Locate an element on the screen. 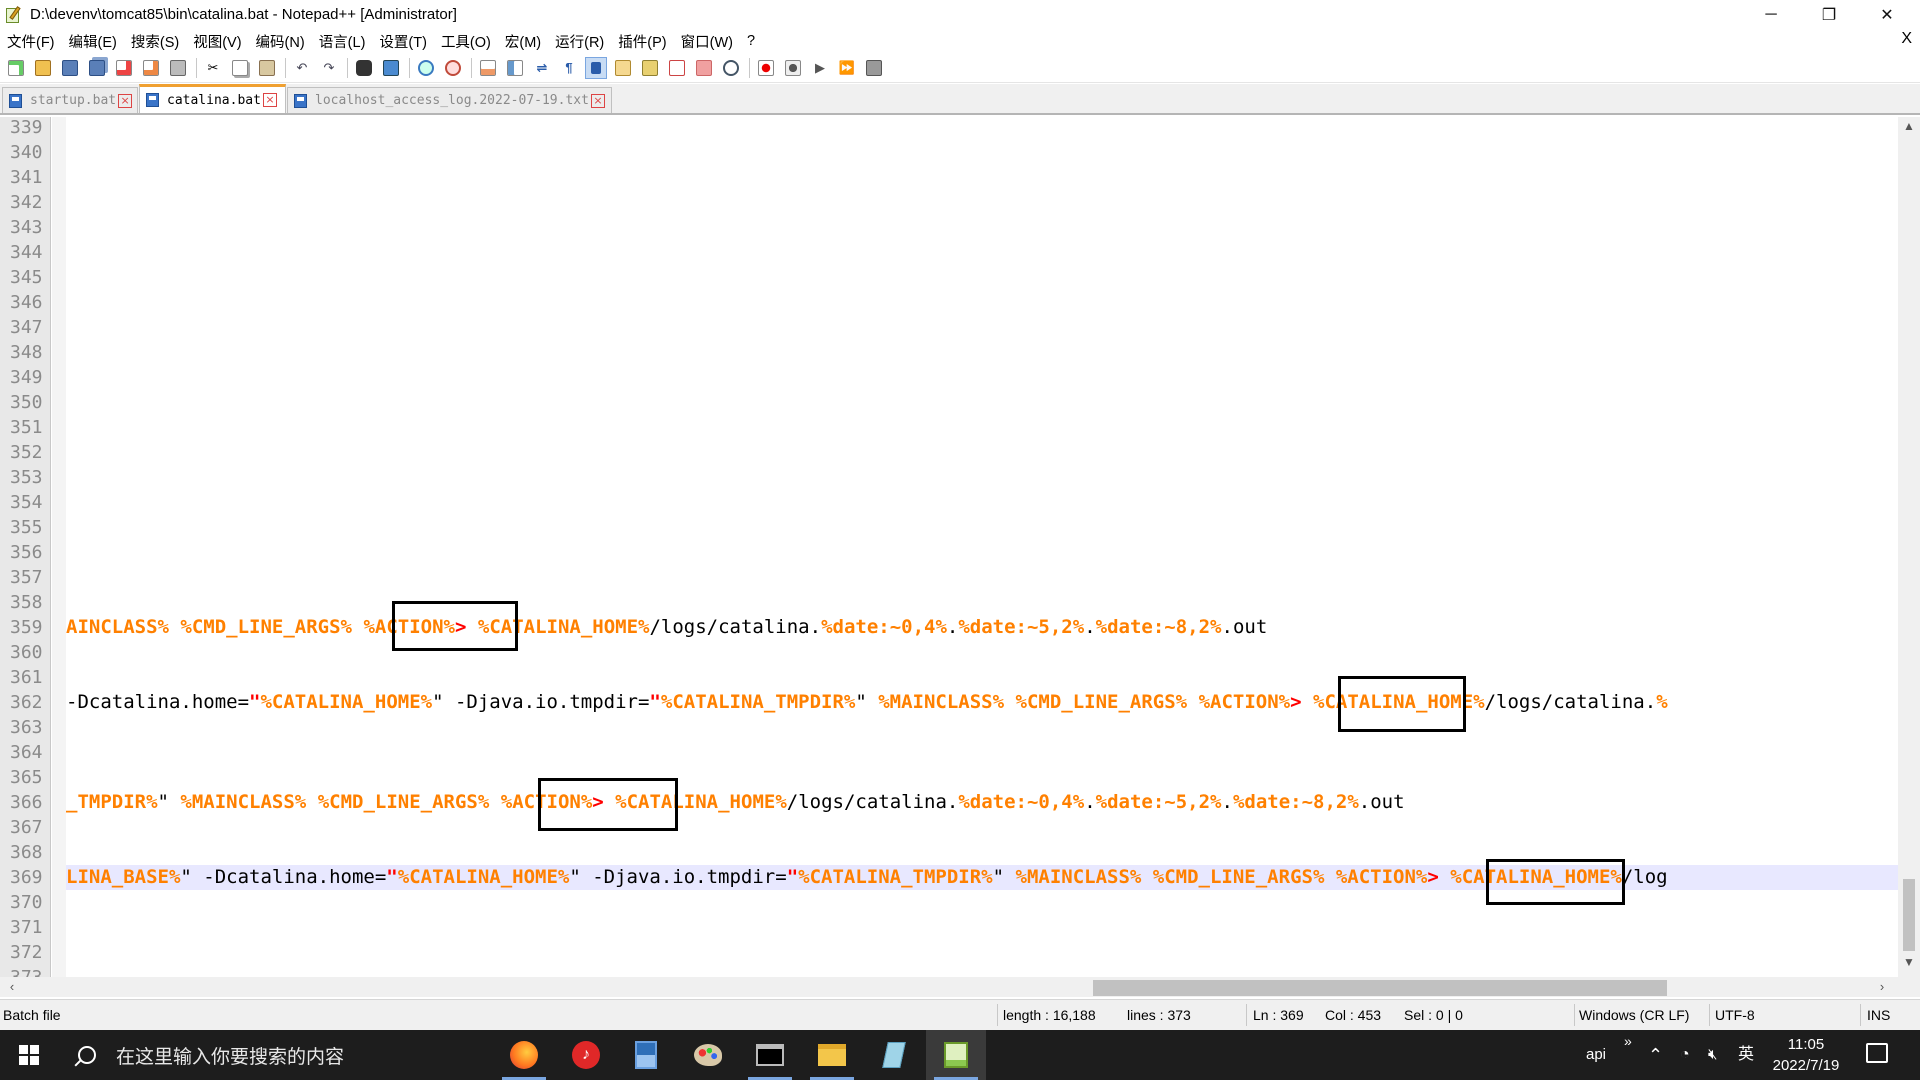  tab-localhost-access-log: localhost_access_log.2022-07-19.txt × is located at coordinates (449, 100).